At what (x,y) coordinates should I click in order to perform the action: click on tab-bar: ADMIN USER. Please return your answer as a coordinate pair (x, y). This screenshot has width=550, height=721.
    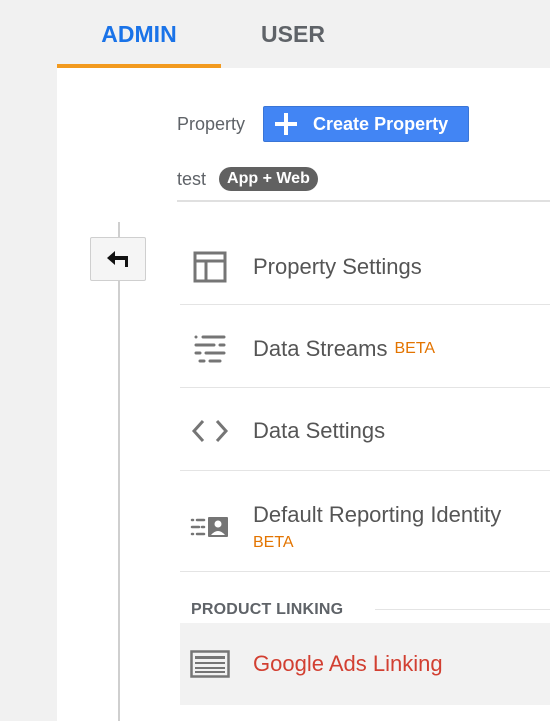
    Looking at the image, I should click on (275, 34).